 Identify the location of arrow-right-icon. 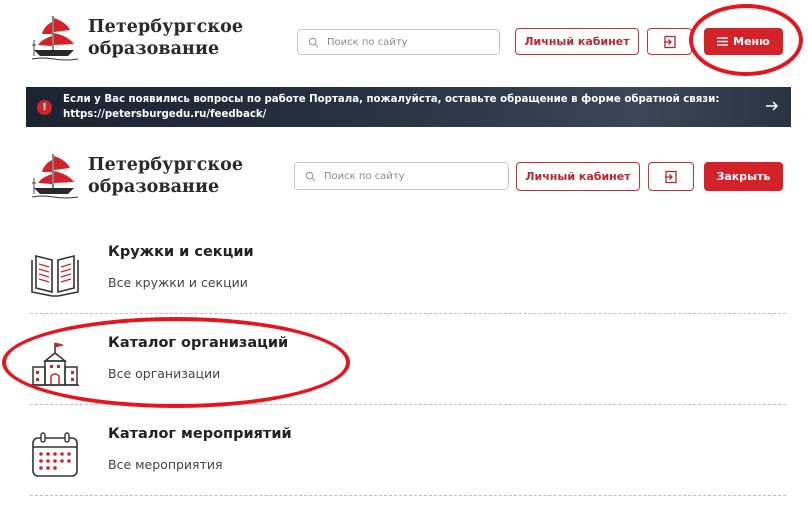
(772, 106).